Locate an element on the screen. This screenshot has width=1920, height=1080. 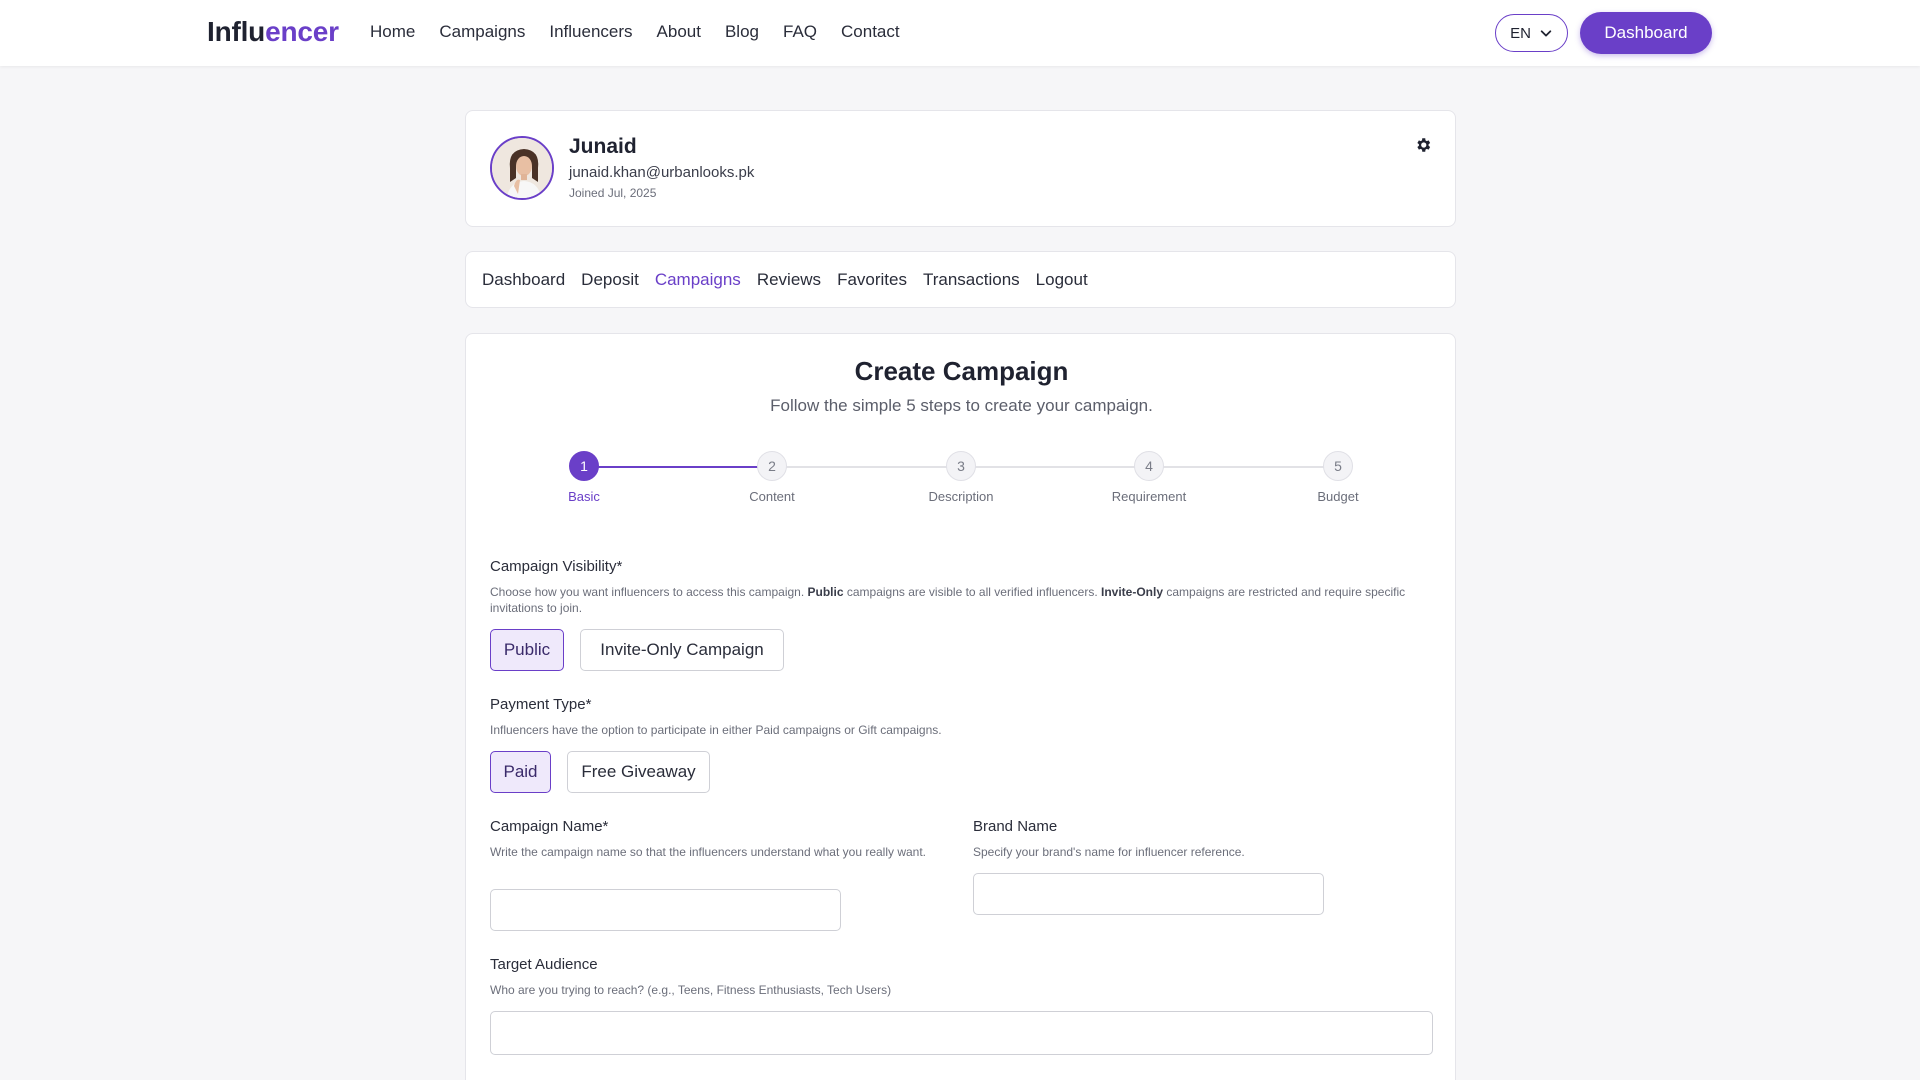
logo-text-dark: Influ is located at coordinates (236, 31).